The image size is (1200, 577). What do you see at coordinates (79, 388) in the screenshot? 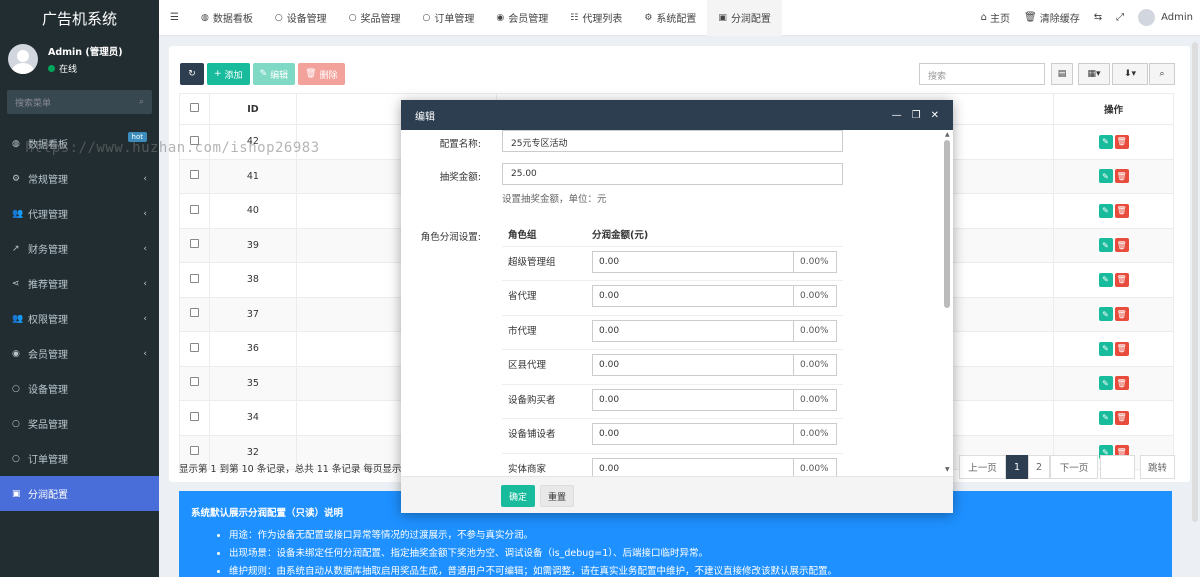
I see `sidebar-item-7: ○ 设备管理` at bounding box center [79, 388].